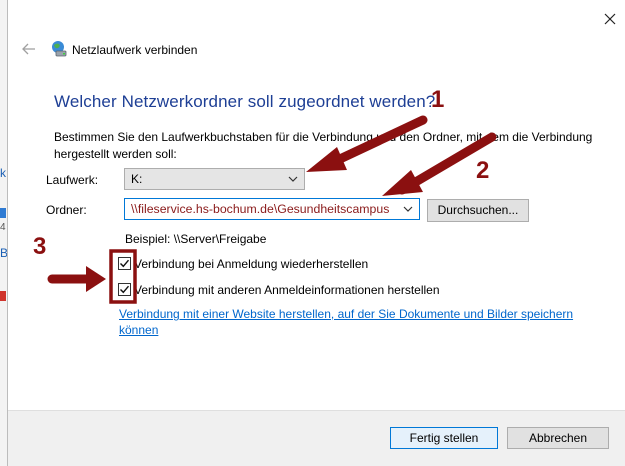 This screenshot has width=625, height=466. What do you see at coordinates (135, 50) in the screenshot?
I see `dialog-title: Netzlaufwerk verbinden` at bounding box center [135, 50].